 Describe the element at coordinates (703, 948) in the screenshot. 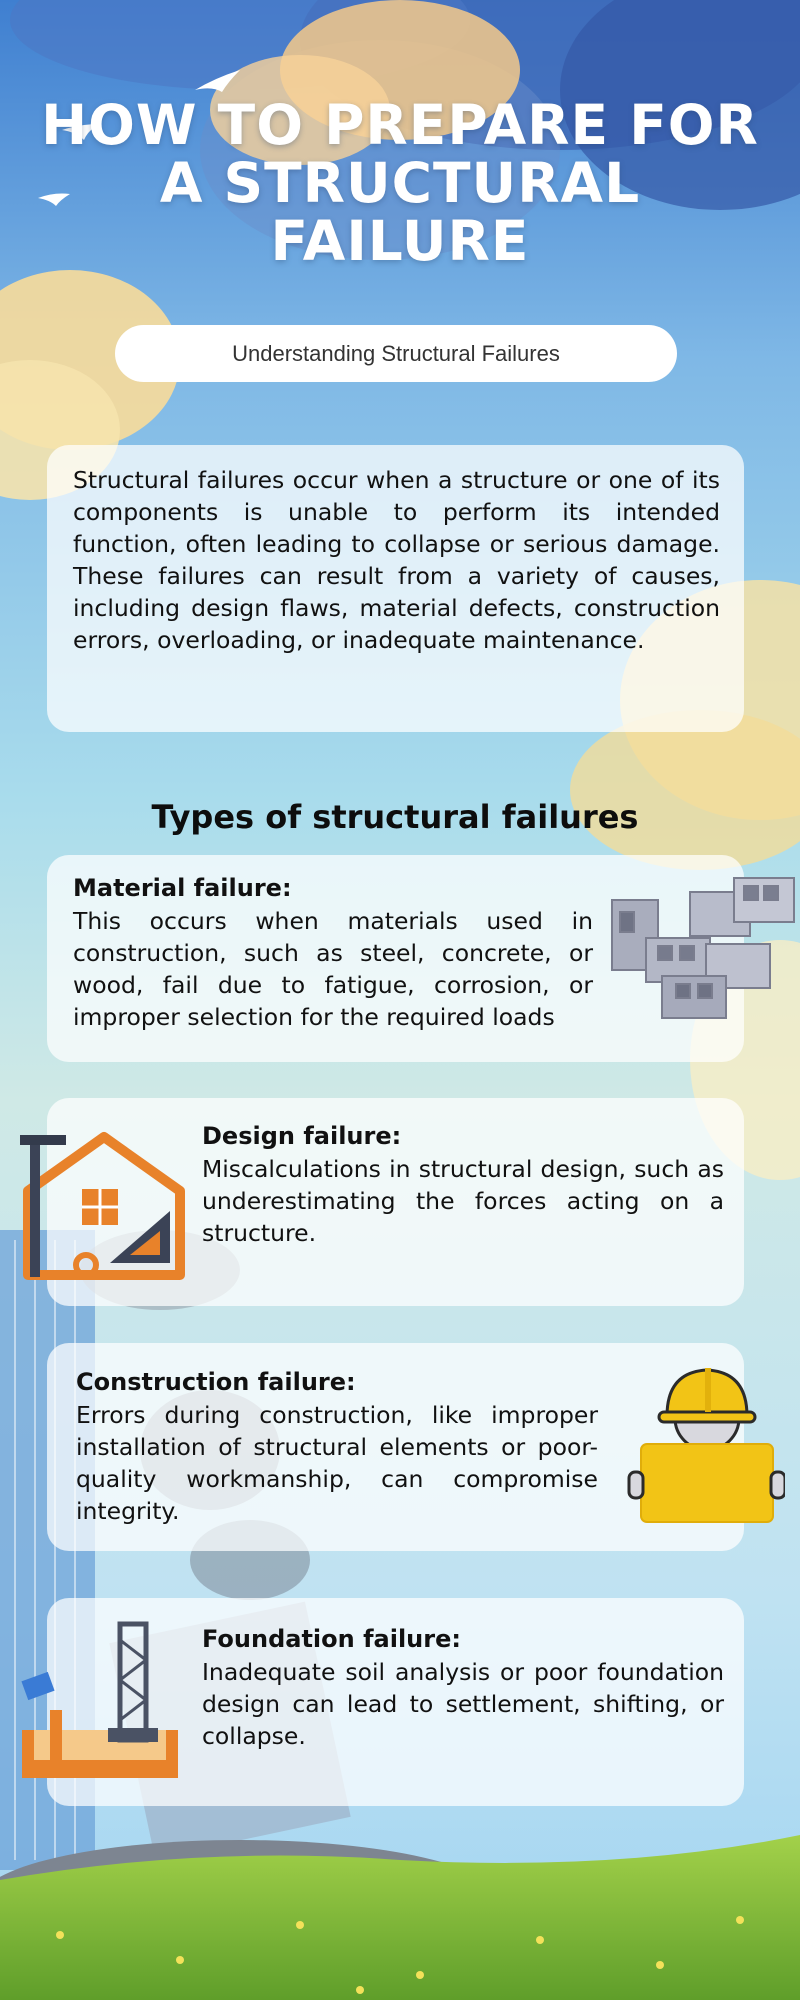

I see `concrete-blocks-icon` at that location.